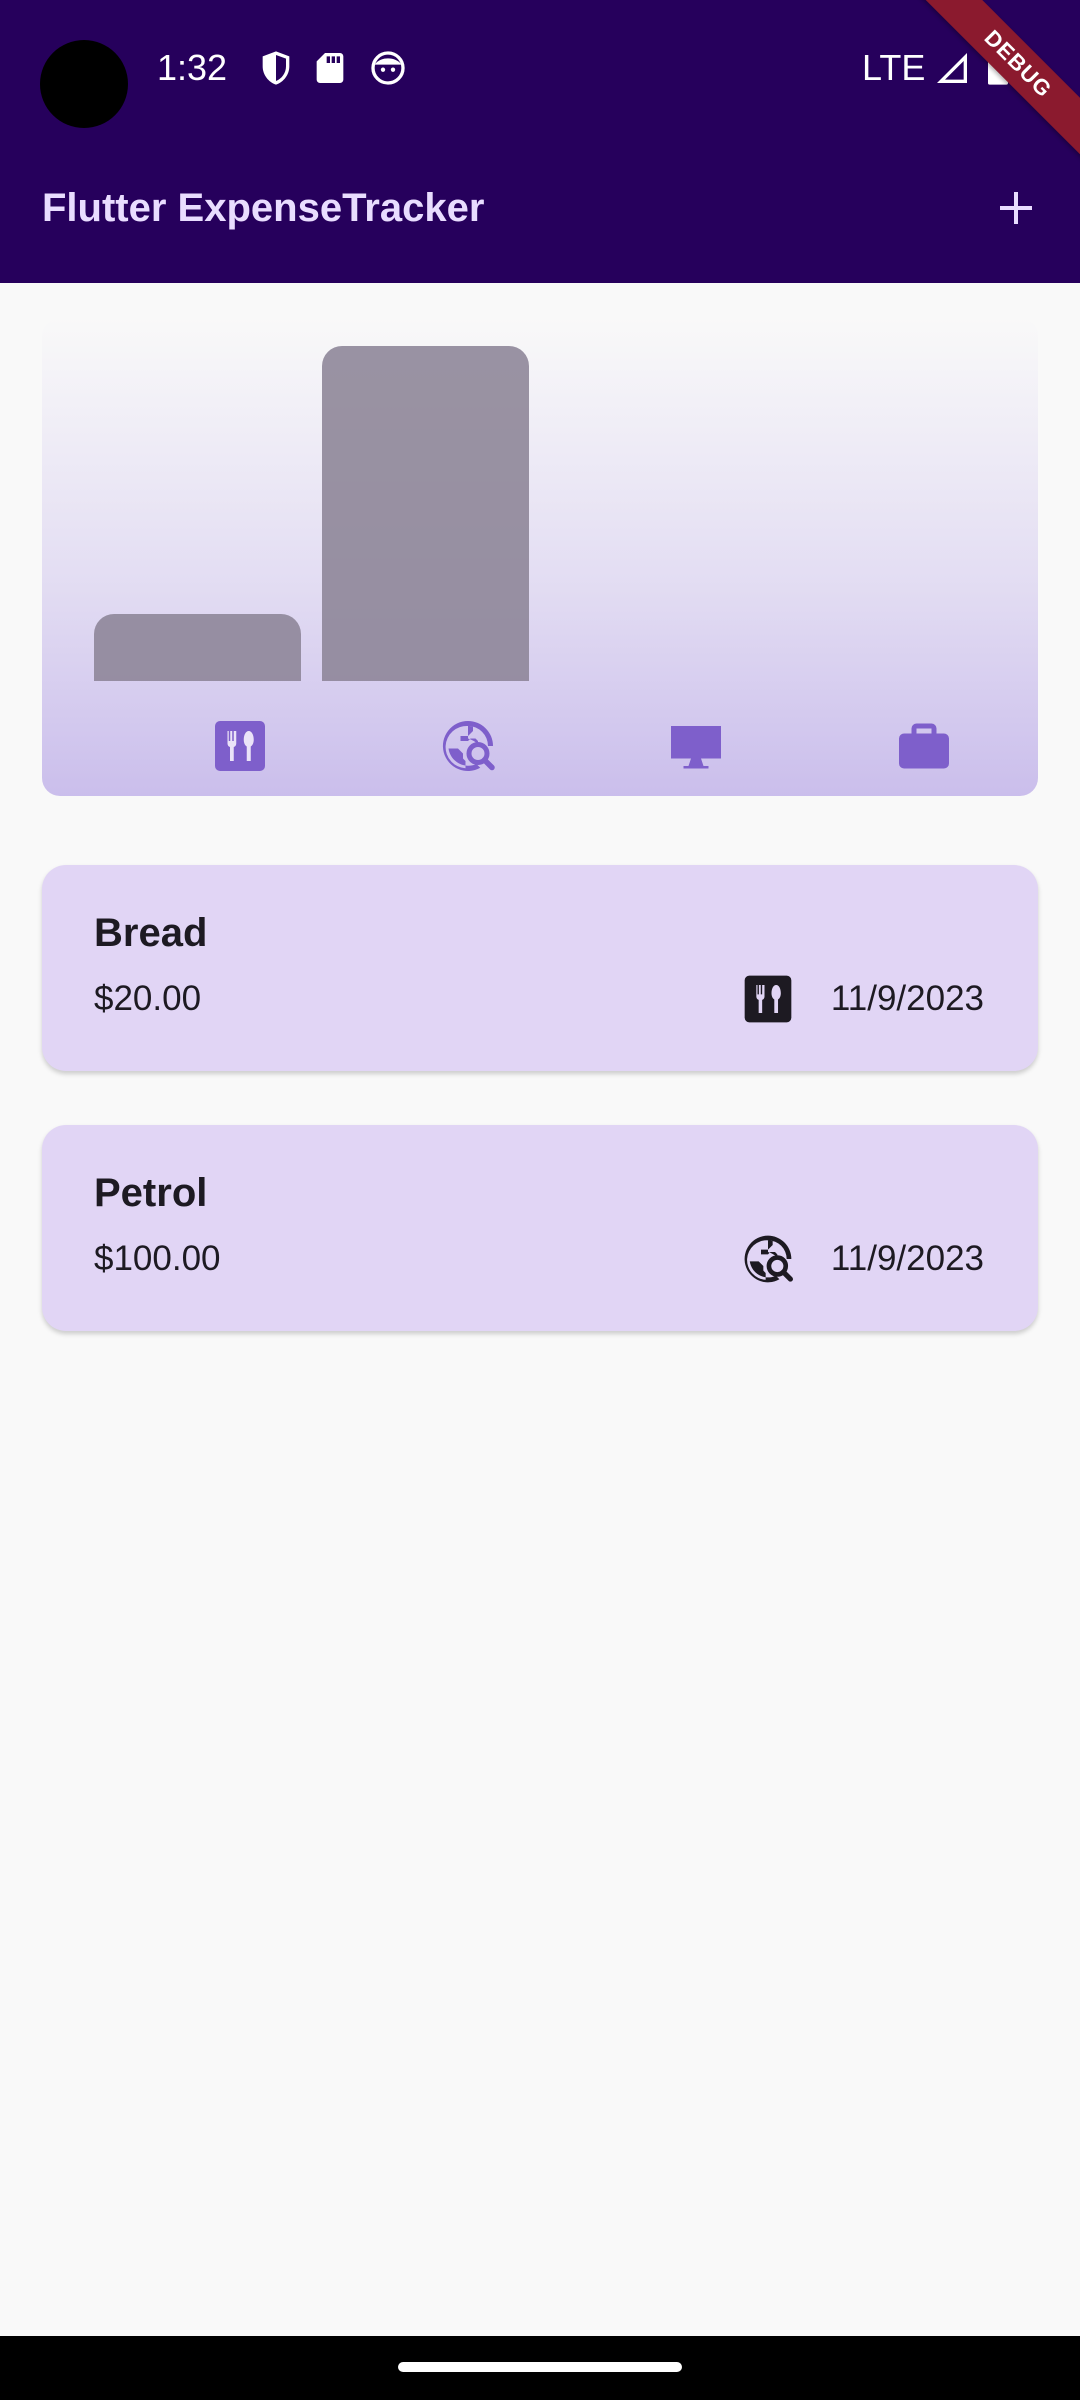 The height and width of the screenshot is (2400, 1080). What do you see at coordinates (425, 513) in the screenshot?
I see `chart-bar-travel` at bounding box center [425, 513].